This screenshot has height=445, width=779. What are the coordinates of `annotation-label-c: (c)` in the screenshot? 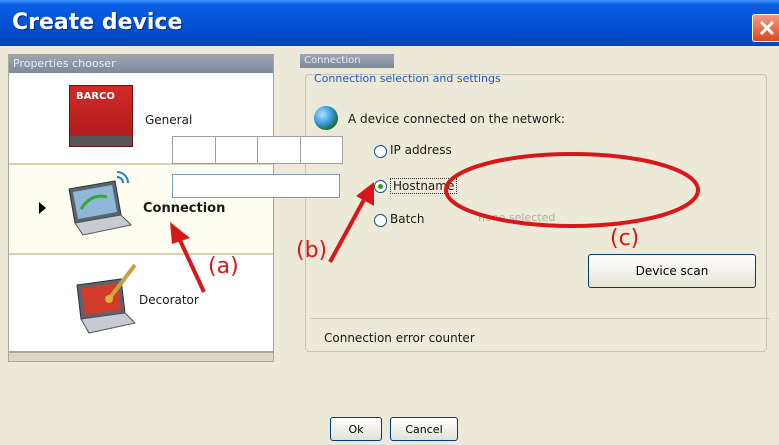 It's located at (625, 238).